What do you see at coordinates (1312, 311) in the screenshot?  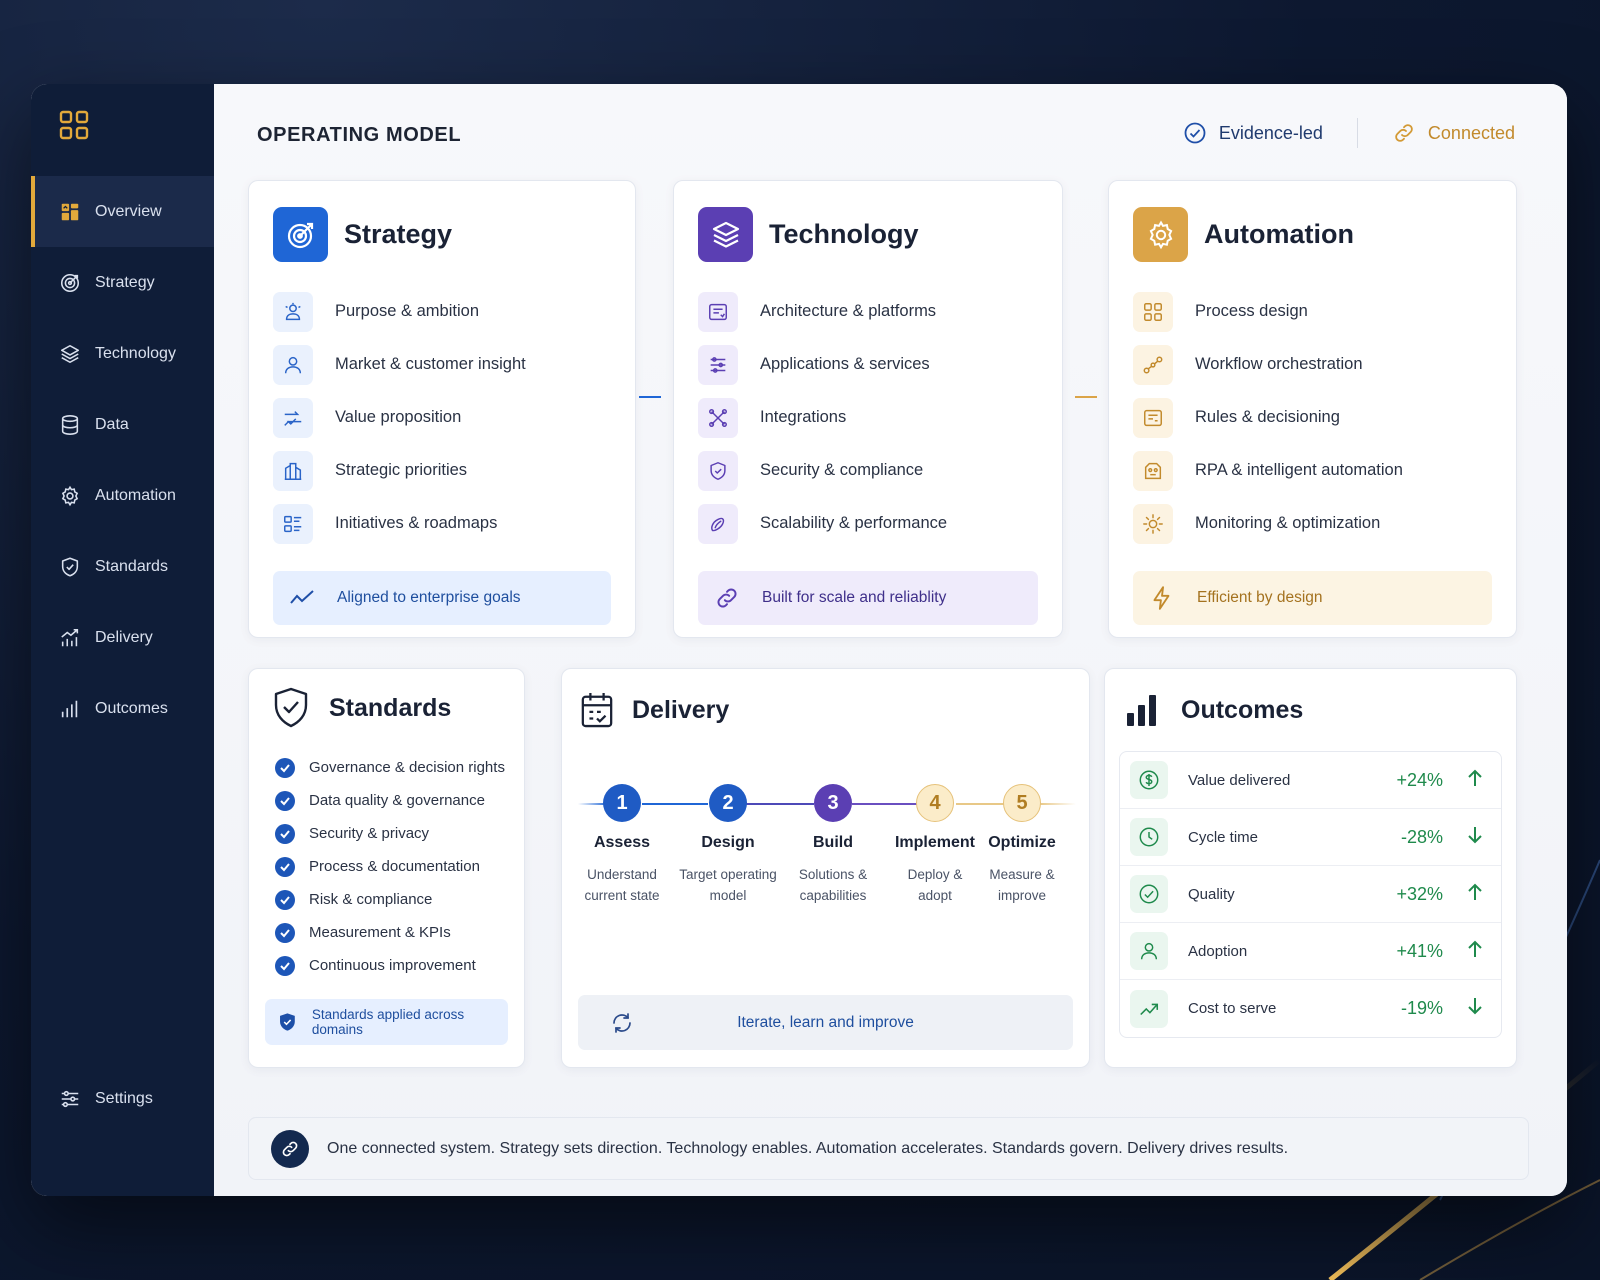 I see `list-item: Process design` at bounding box center [1312, 311].